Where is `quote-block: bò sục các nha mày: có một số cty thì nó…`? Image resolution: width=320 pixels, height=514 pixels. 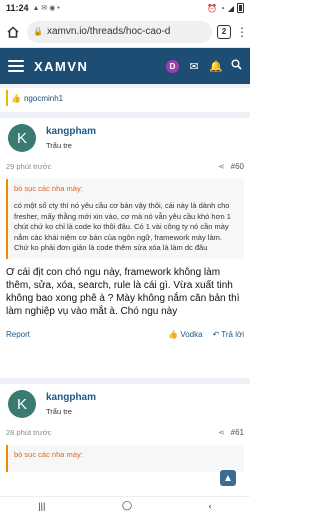
quote-block: bò sục các nha mày: có một số cty thì nó… is located at coordinates (125, 219).